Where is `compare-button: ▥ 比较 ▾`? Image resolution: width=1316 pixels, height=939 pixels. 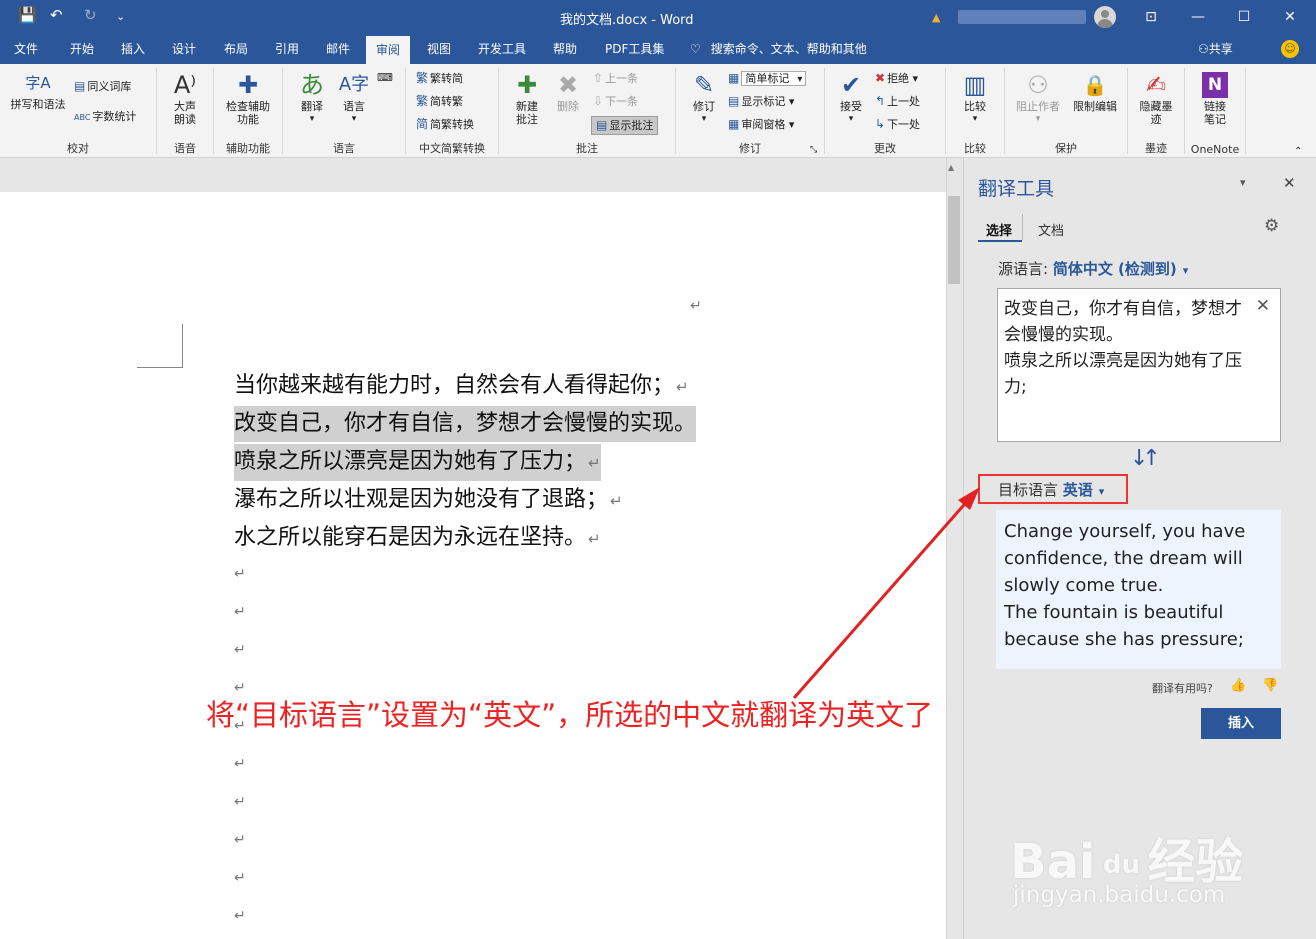
compare-button: ▥ 比较 ▾ is located at coordinates (975, 98).